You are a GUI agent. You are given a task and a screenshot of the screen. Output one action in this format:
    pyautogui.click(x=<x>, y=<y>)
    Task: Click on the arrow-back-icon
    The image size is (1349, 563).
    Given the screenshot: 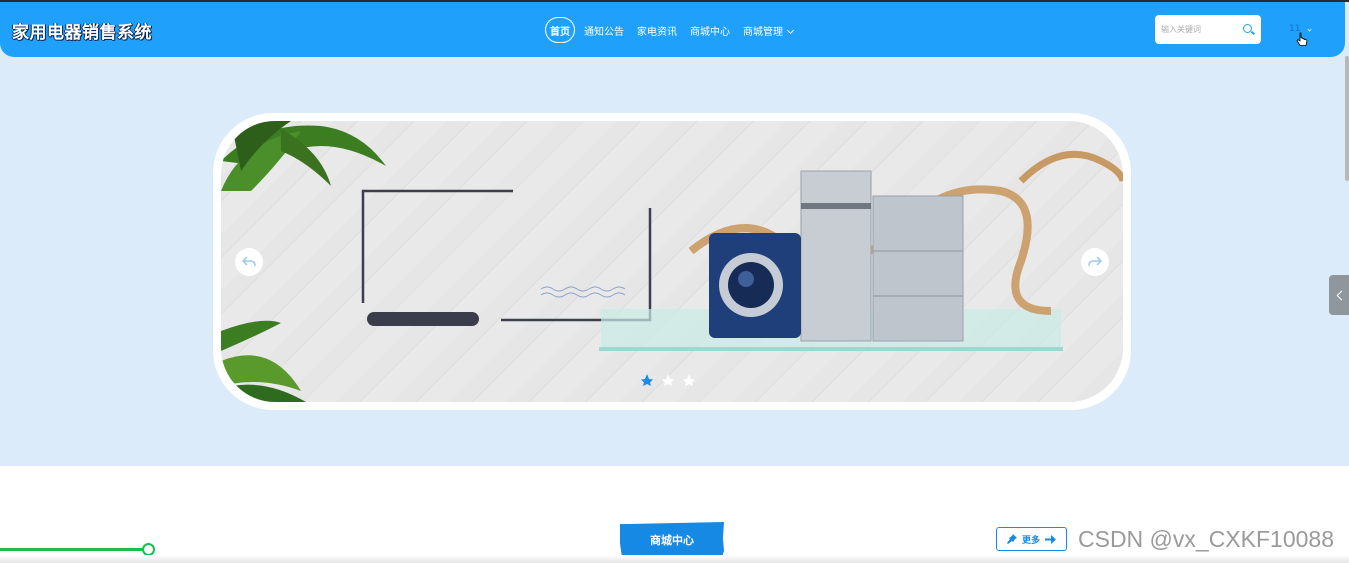 What is the action you would take?
    pyautogui.click(x=248, y=261)
    